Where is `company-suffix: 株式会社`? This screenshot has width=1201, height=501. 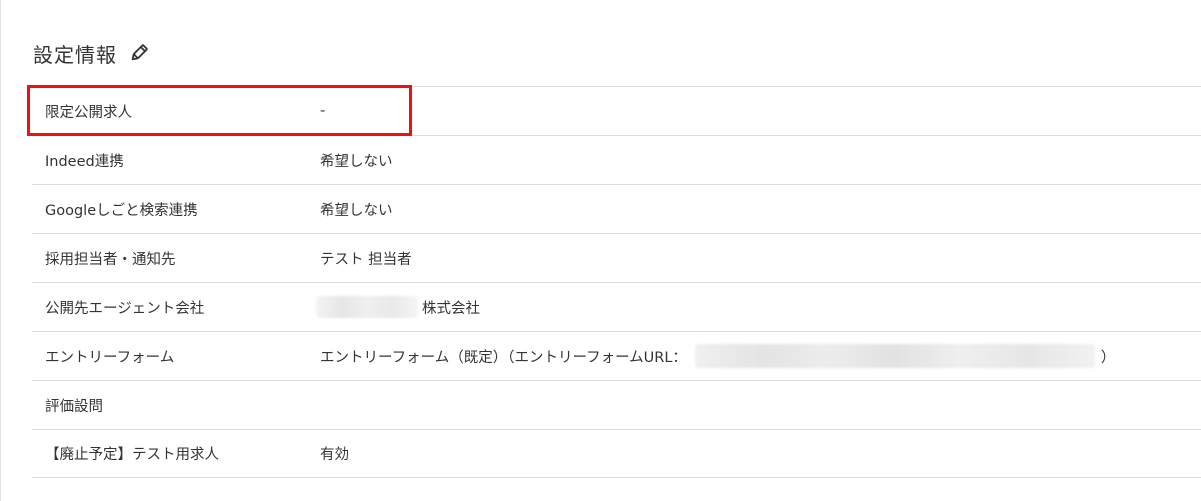
company-suffix: 株式会社 is located at coordinates (451, 308).